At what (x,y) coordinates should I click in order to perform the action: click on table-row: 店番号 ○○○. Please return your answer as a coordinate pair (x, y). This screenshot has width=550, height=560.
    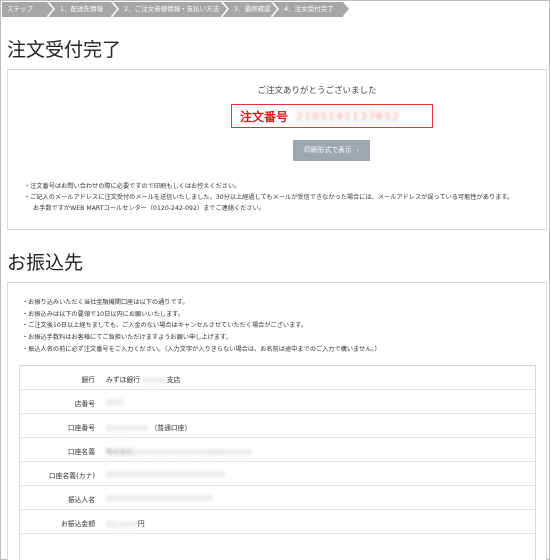
    Looking at the image, I should click on (277, 402).